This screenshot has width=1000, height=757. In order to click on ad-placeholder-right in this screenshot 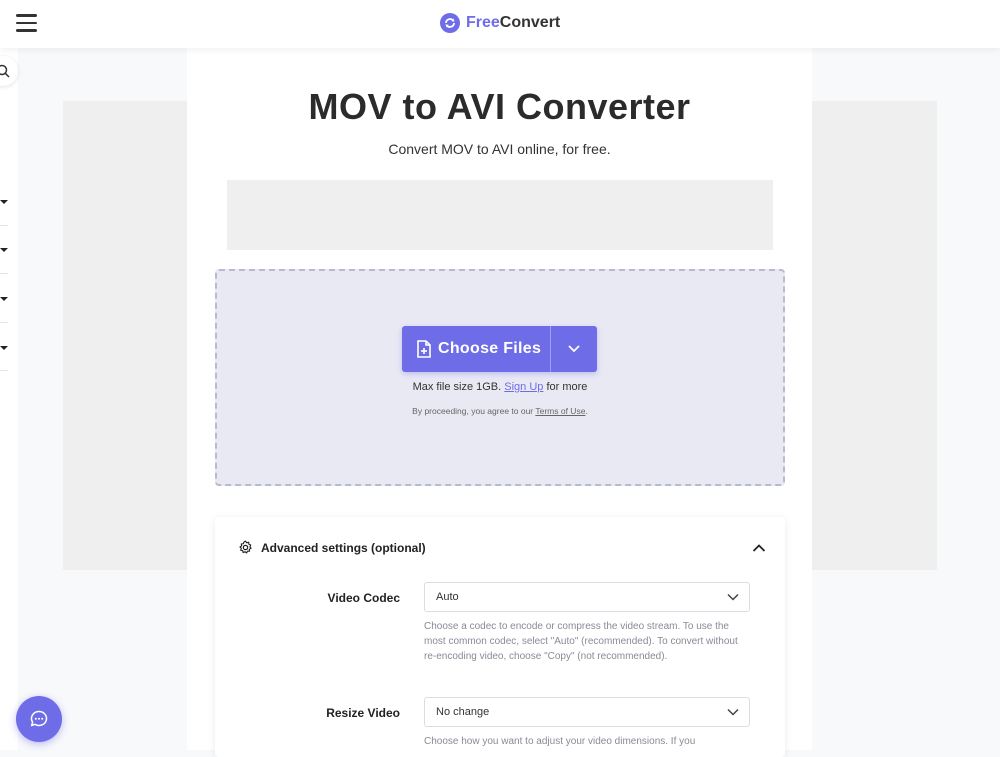, I will do `click(874, 335)`.